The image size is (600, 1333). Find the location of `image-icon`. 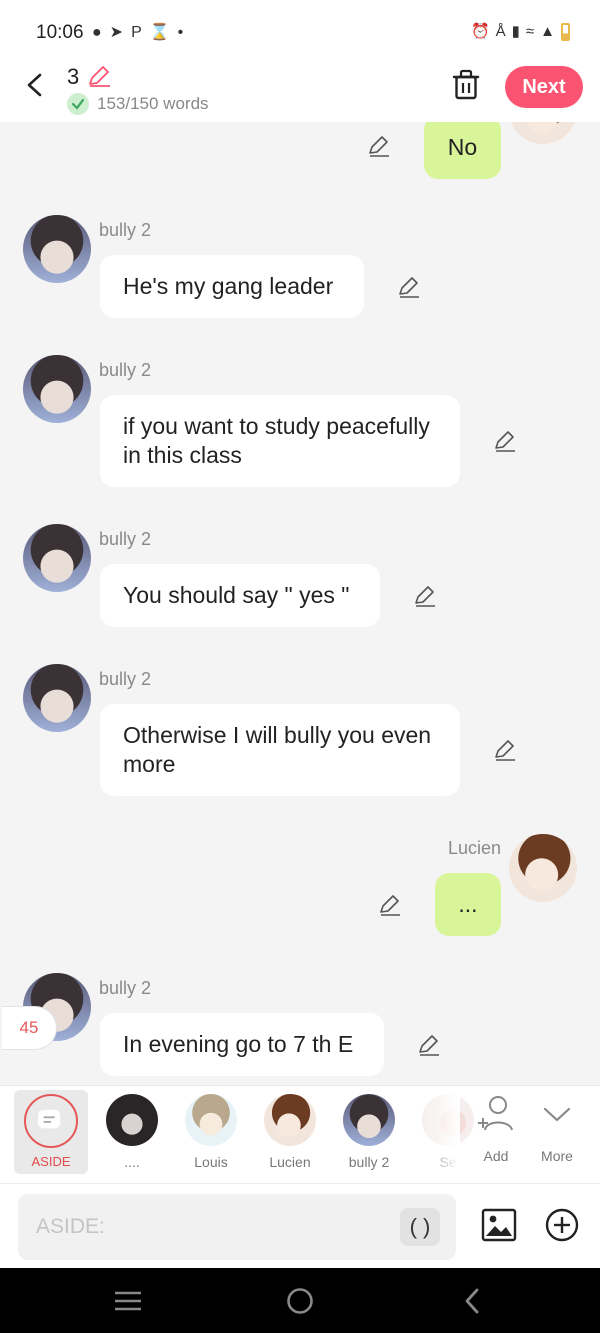

image-icon is located at coordinates (499, 1225).